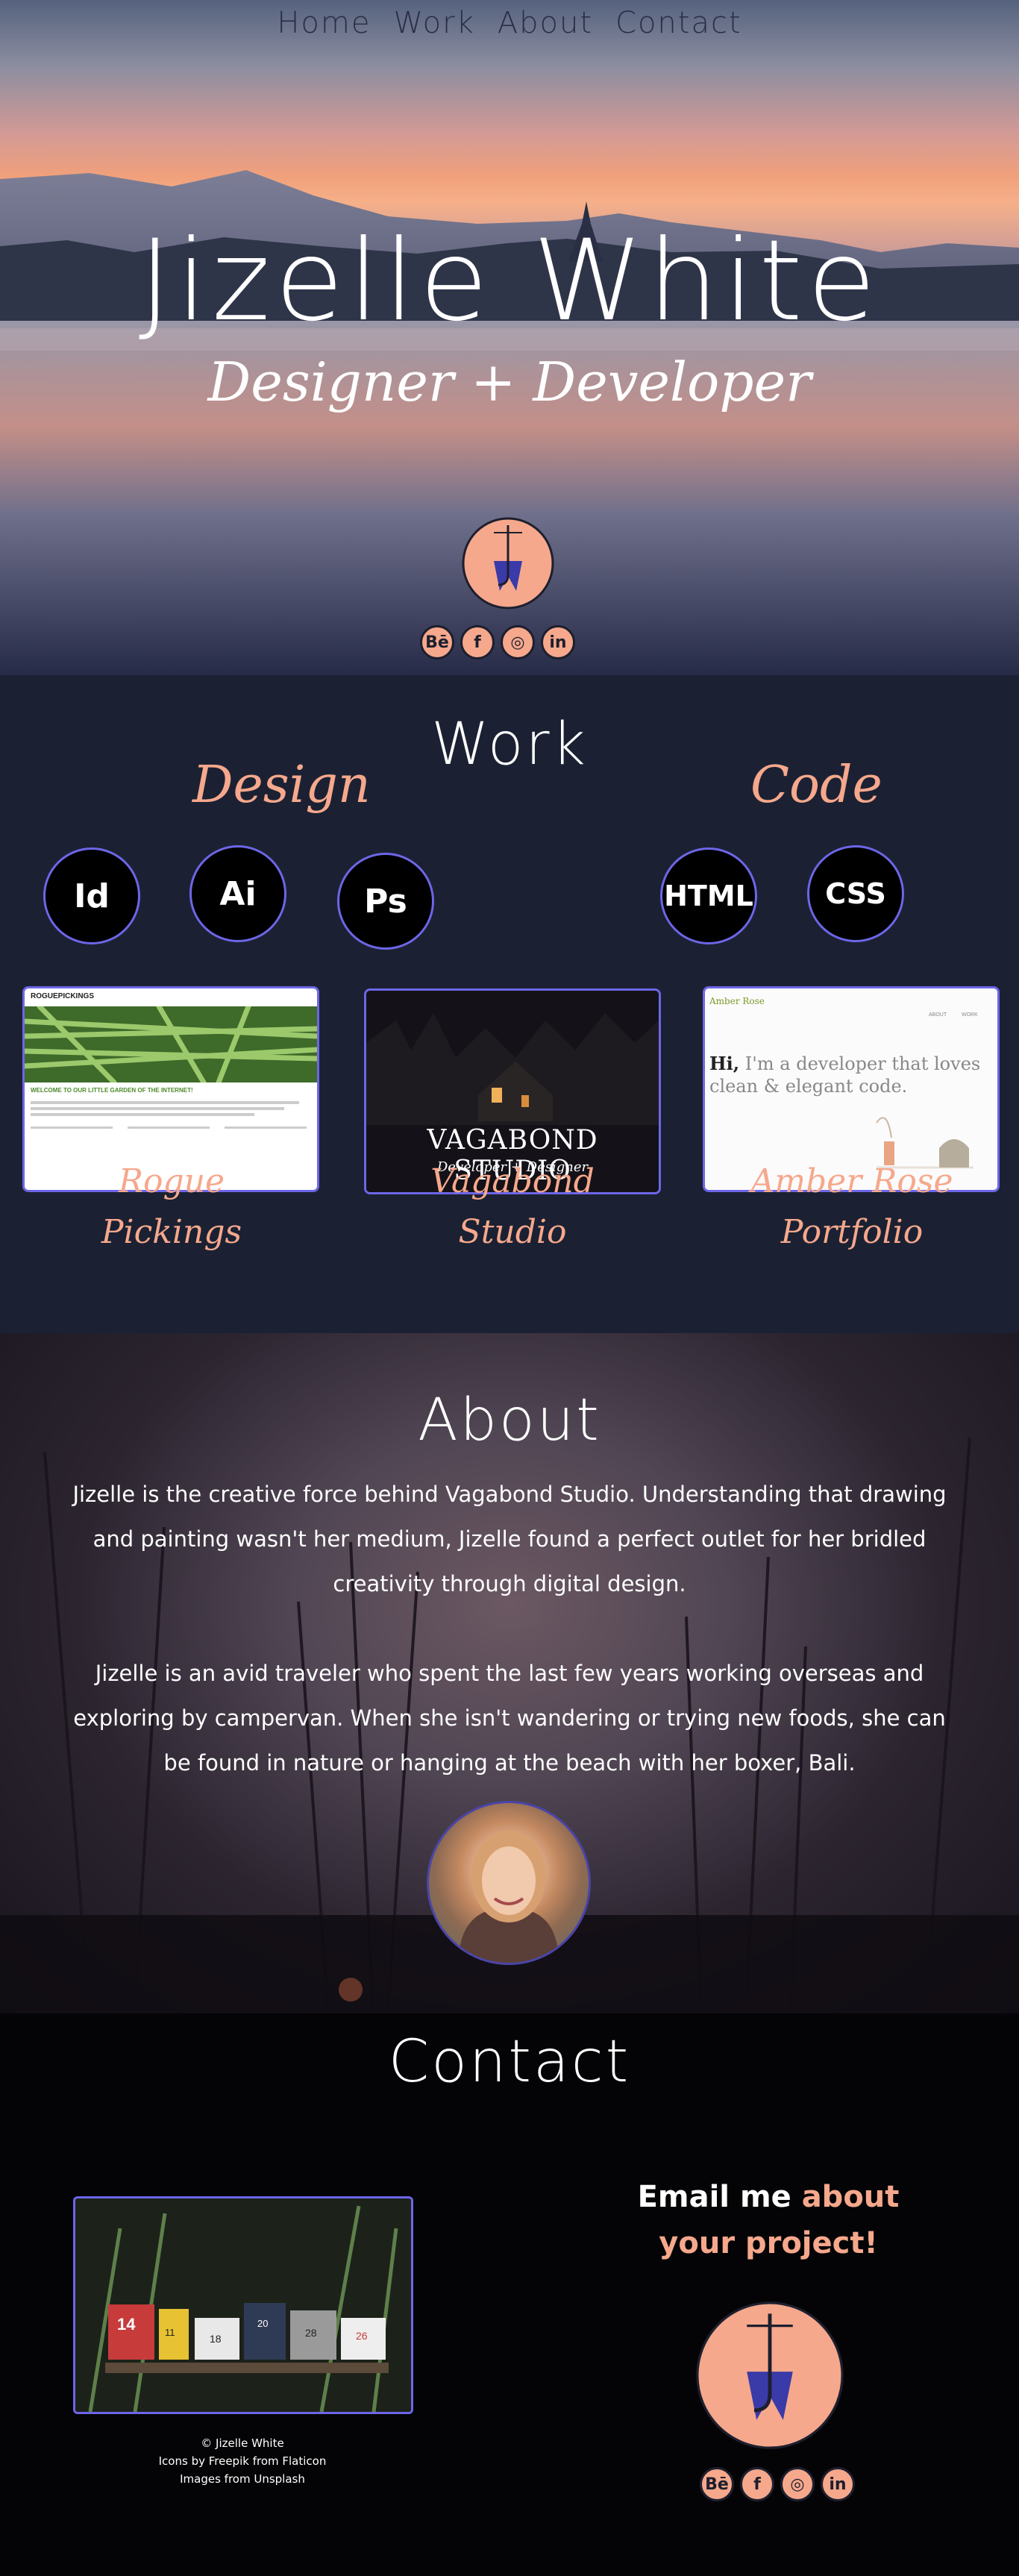  What do you see at coordinates (714, 2197) in the screenshot?
I see `email-prefix: Email me` at bounding box center [714, 2197].